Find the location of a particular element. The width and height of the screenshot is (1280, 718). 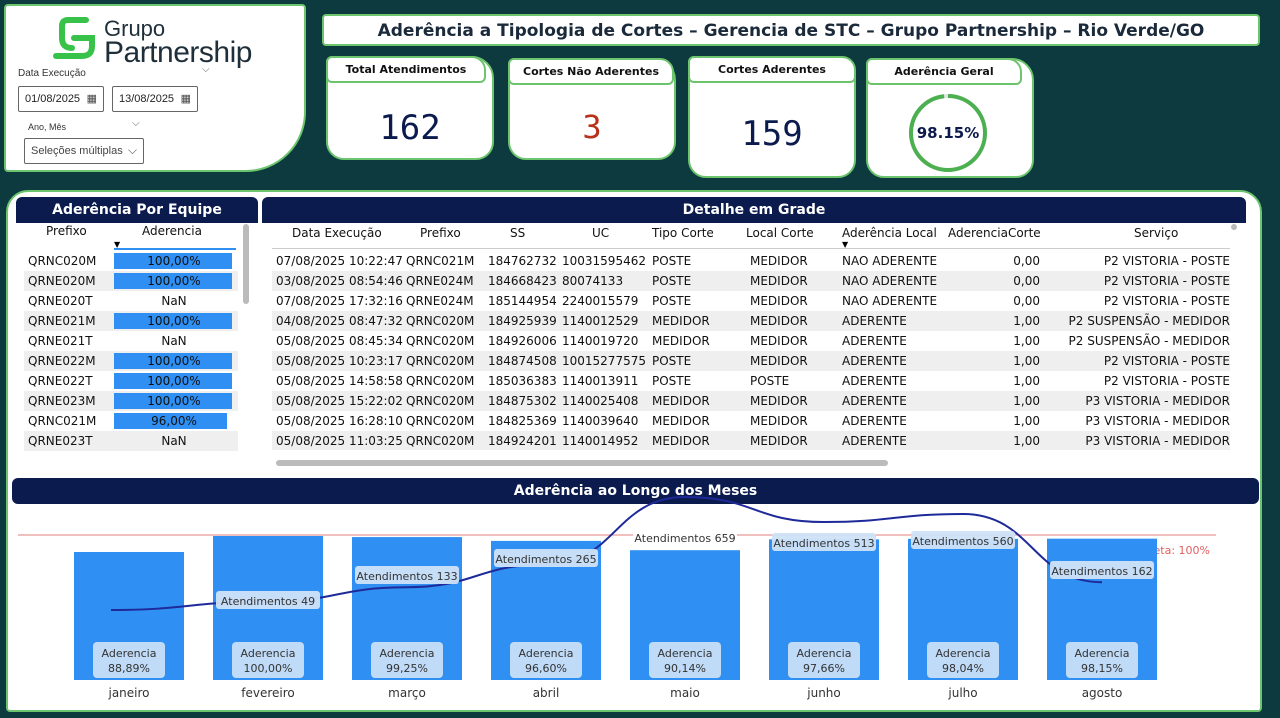

grid-col-header: Local Corte is located at coordinates (780, 233).